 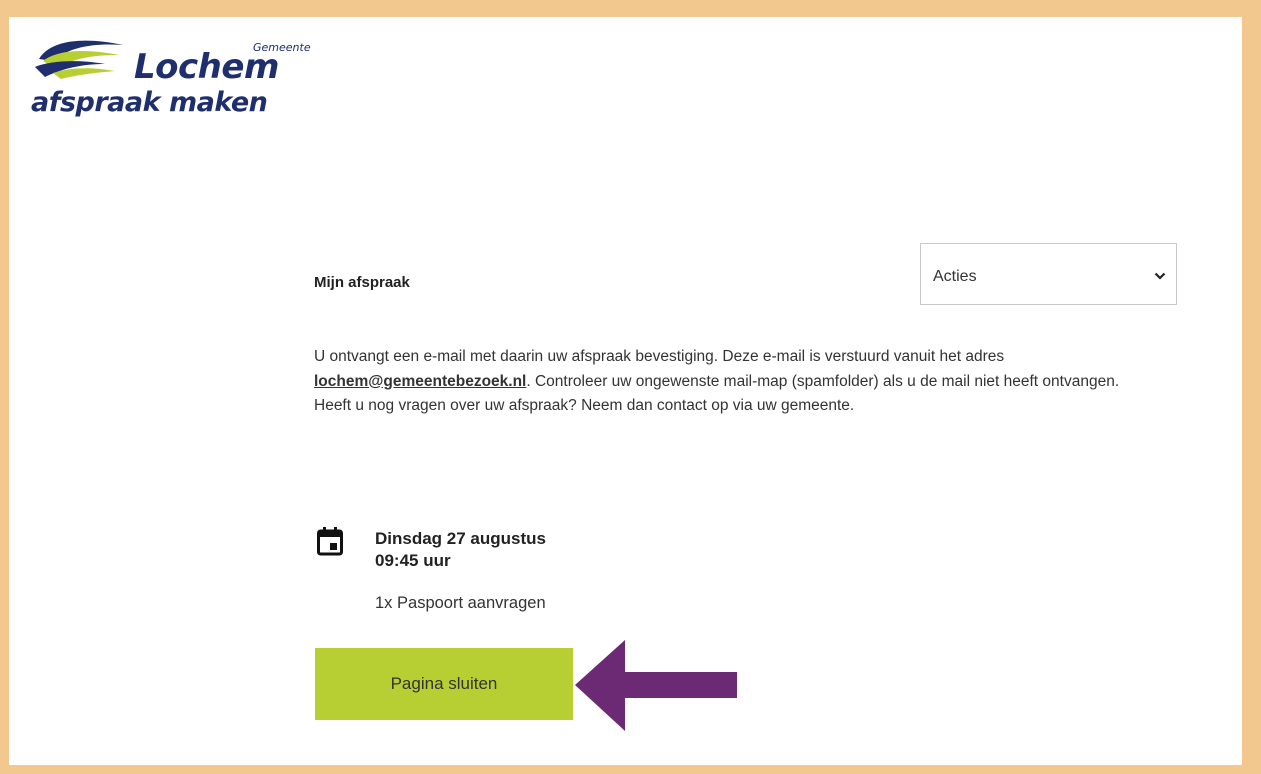 What do you see at coordinates (1160, 276) in the screenshot?
I see `chevron-down-icon` at bounding box center [1160, 276].